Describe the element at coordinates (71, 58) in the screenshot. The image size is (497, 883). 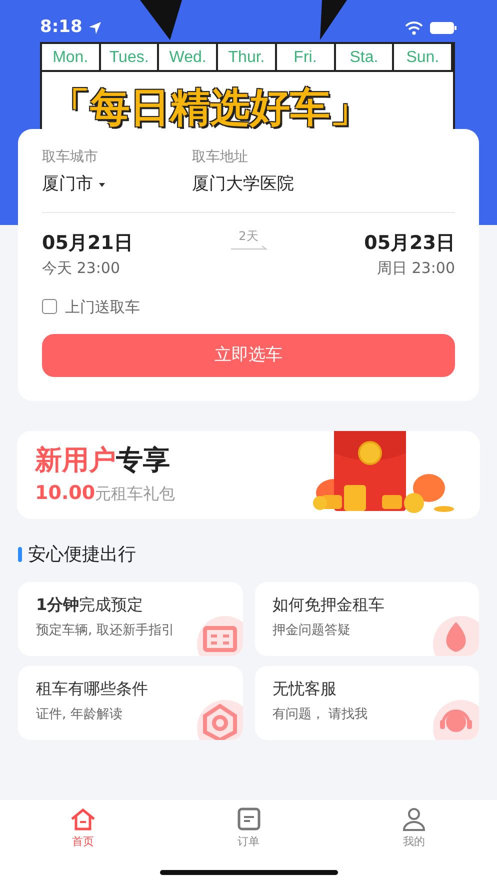
I see `day-label: Mon.` at that location.